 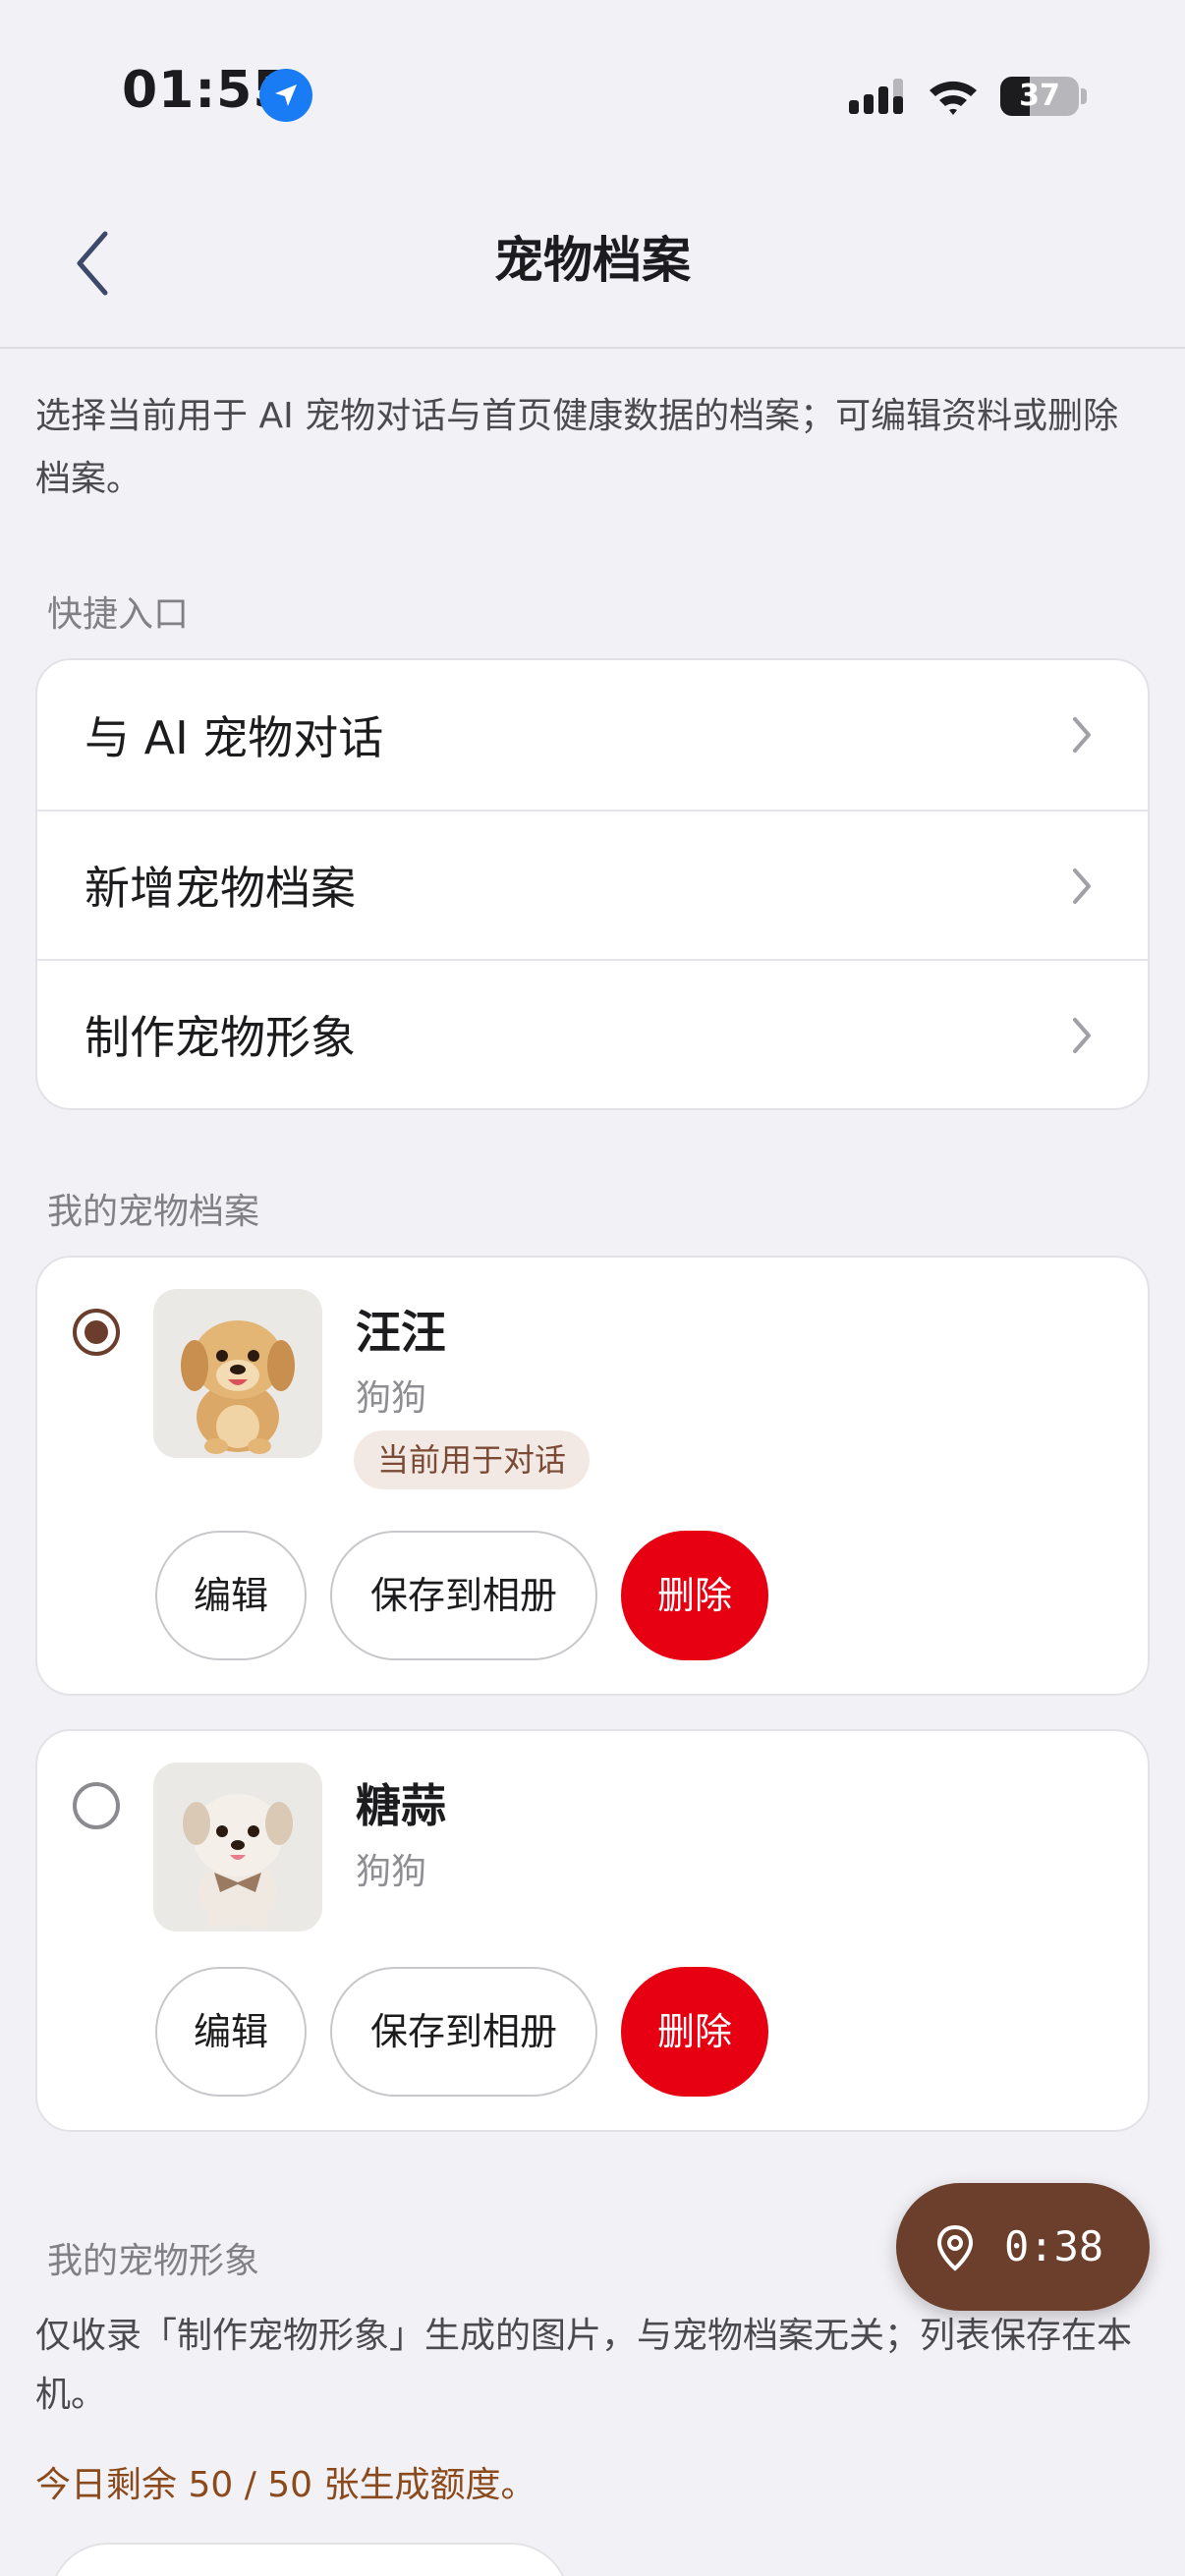 I want to click on radio-selected-dot, so click(x=97, y=1332).